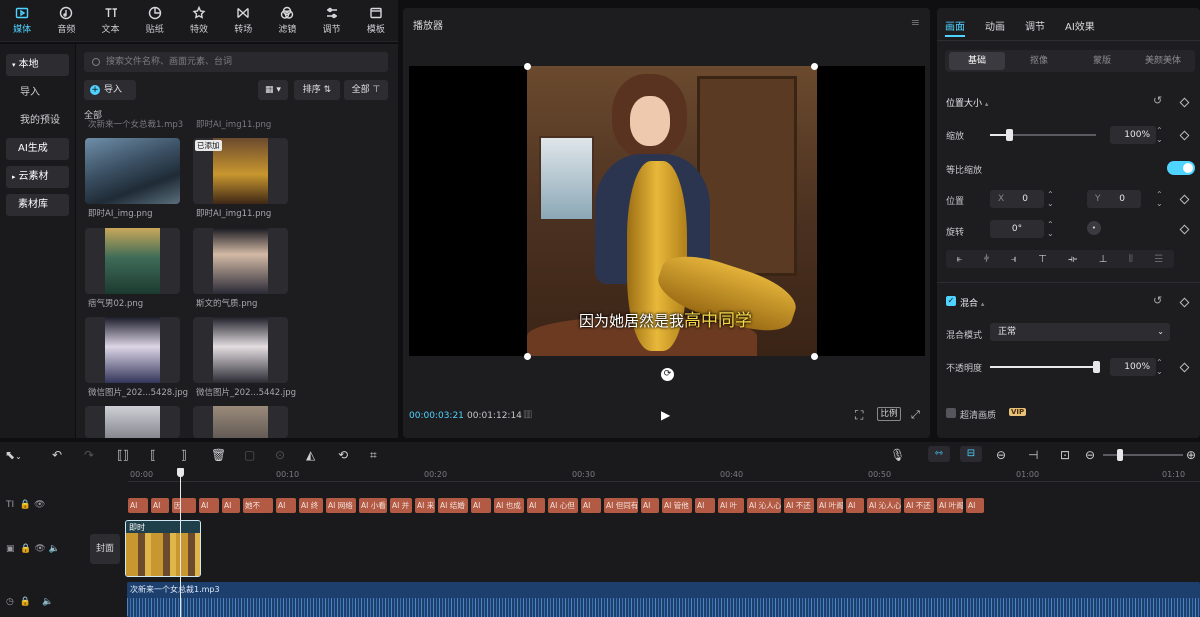  I want to click on freeze-icon: ▢, so click(249, 455).